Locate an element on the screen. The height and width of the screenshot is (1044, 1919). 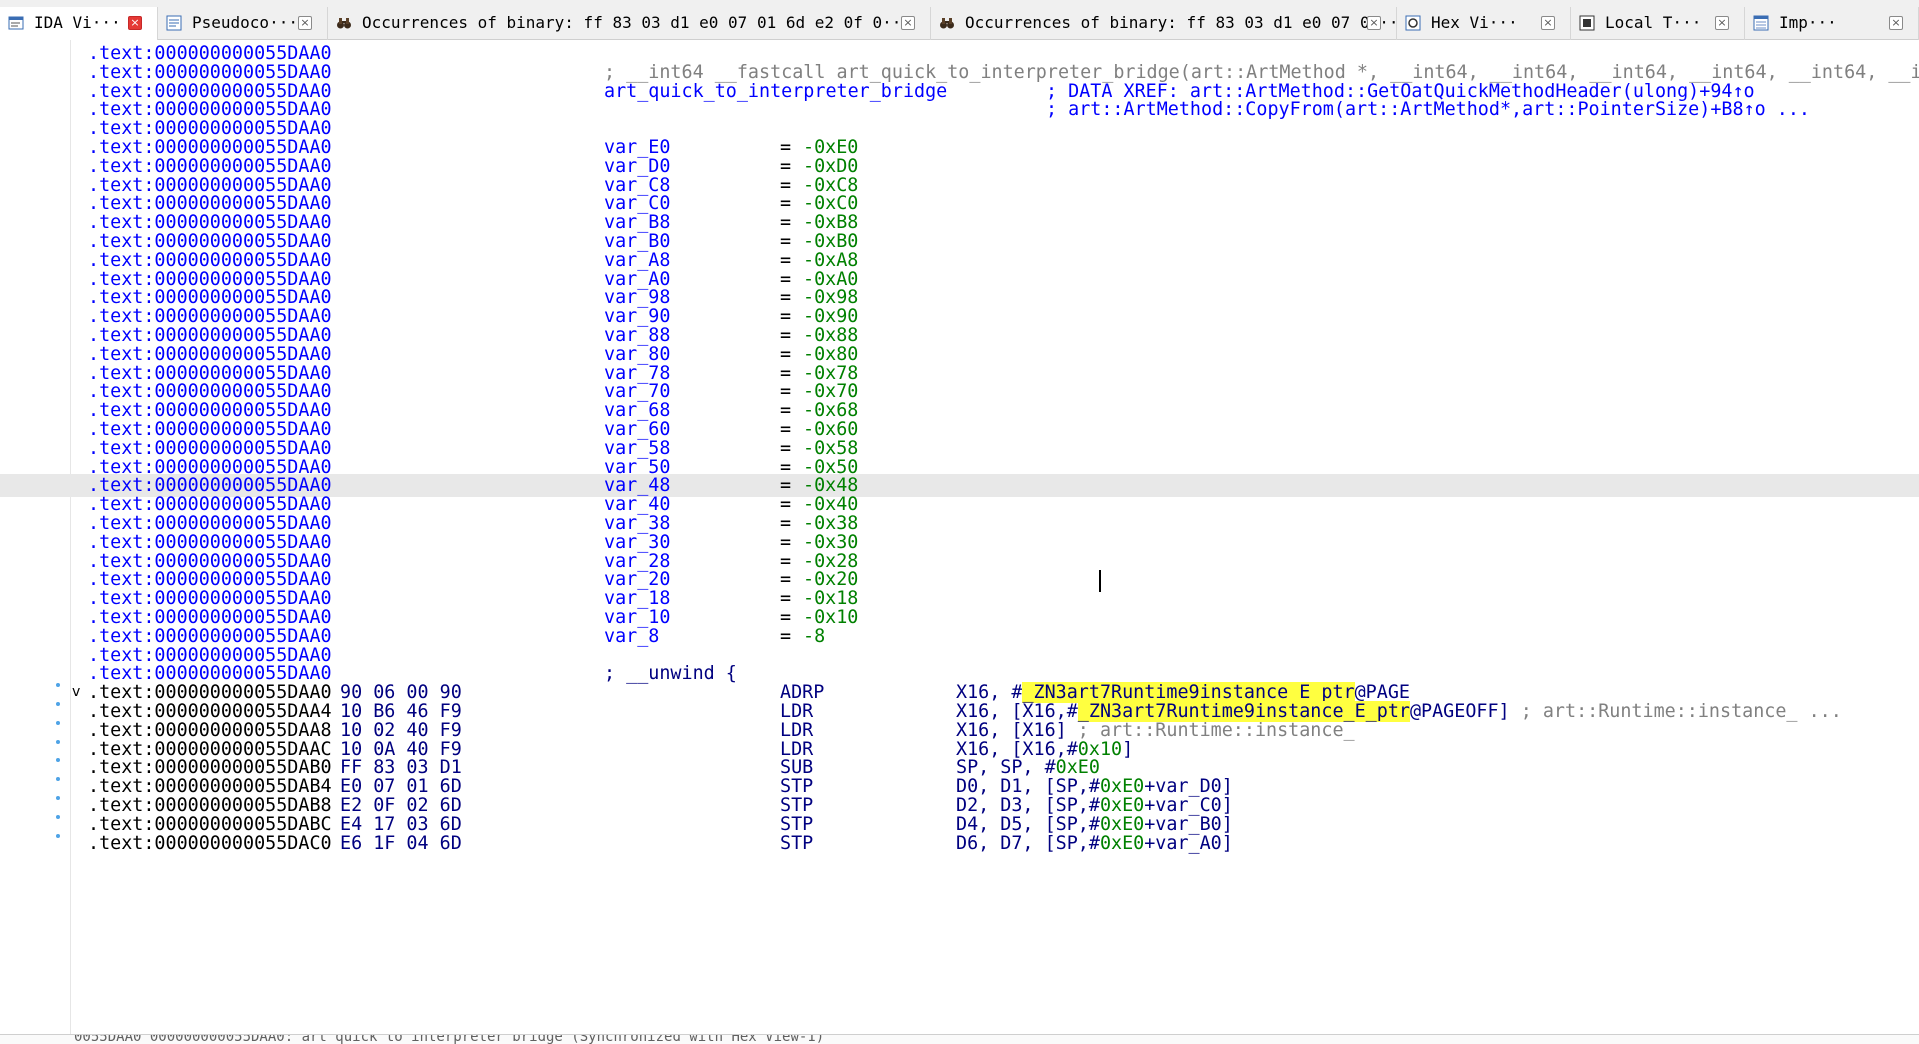
instruction-operands: D6, D7, [SP,#0xE0+var_A0] is located at coordinates (1094, 843).